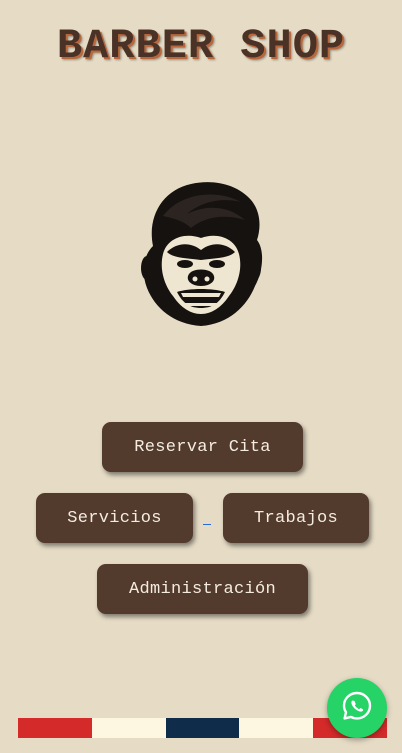  Describe the element at coordinates (207, 524) in the screenshot. I see `hidden-link` at that location.